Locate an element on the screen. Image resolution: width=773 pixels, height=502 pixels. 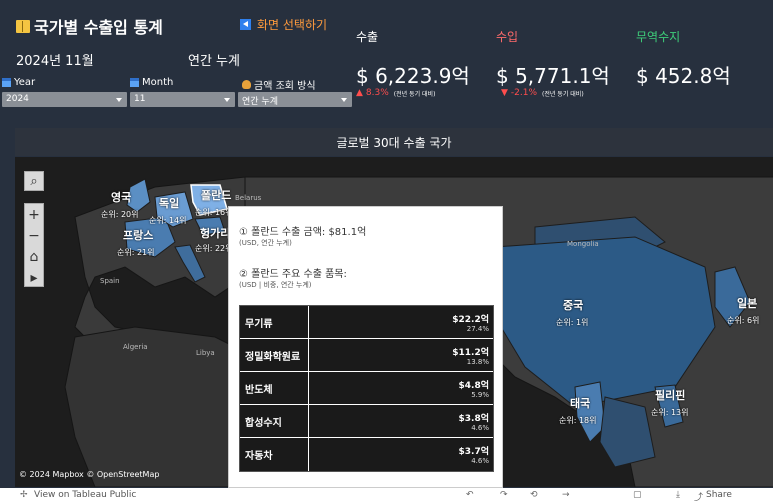
import-change: ▼ -2.1% (전년 동기 대비) is located at coordinates (542, 93).